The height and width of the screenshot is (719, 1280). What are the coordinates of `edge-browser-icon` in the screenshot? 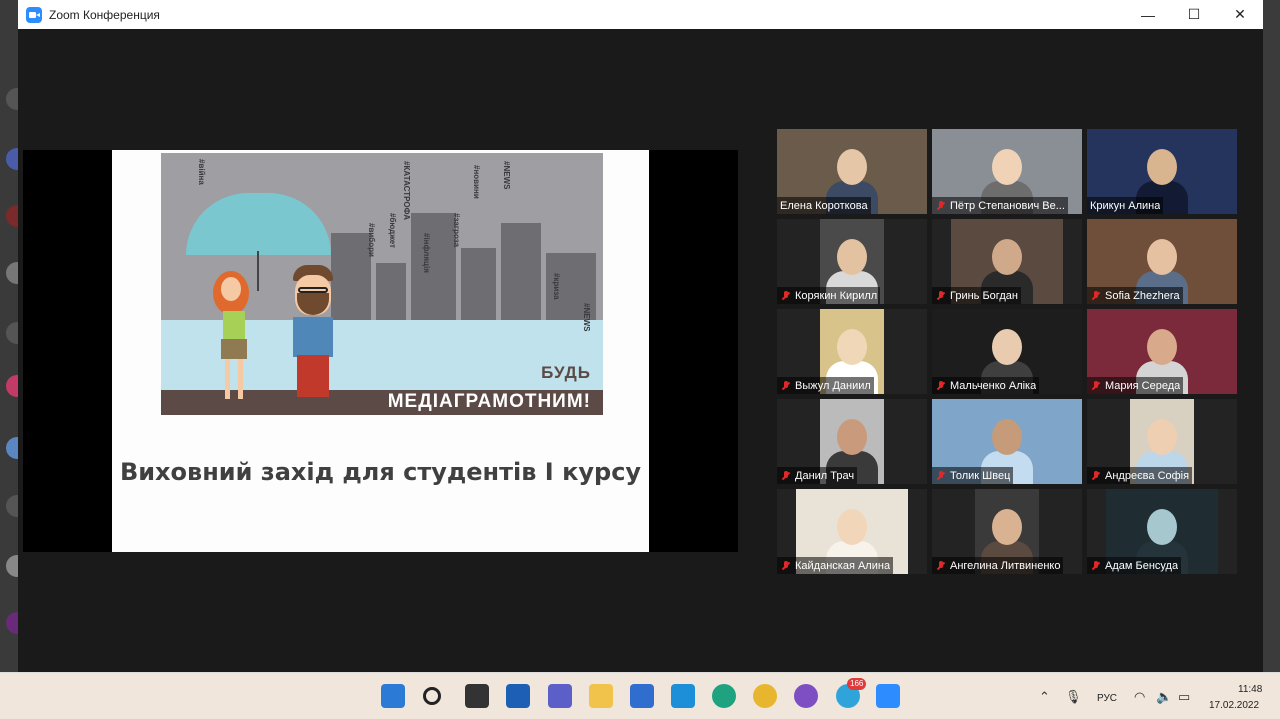 It's located at (724, 696).